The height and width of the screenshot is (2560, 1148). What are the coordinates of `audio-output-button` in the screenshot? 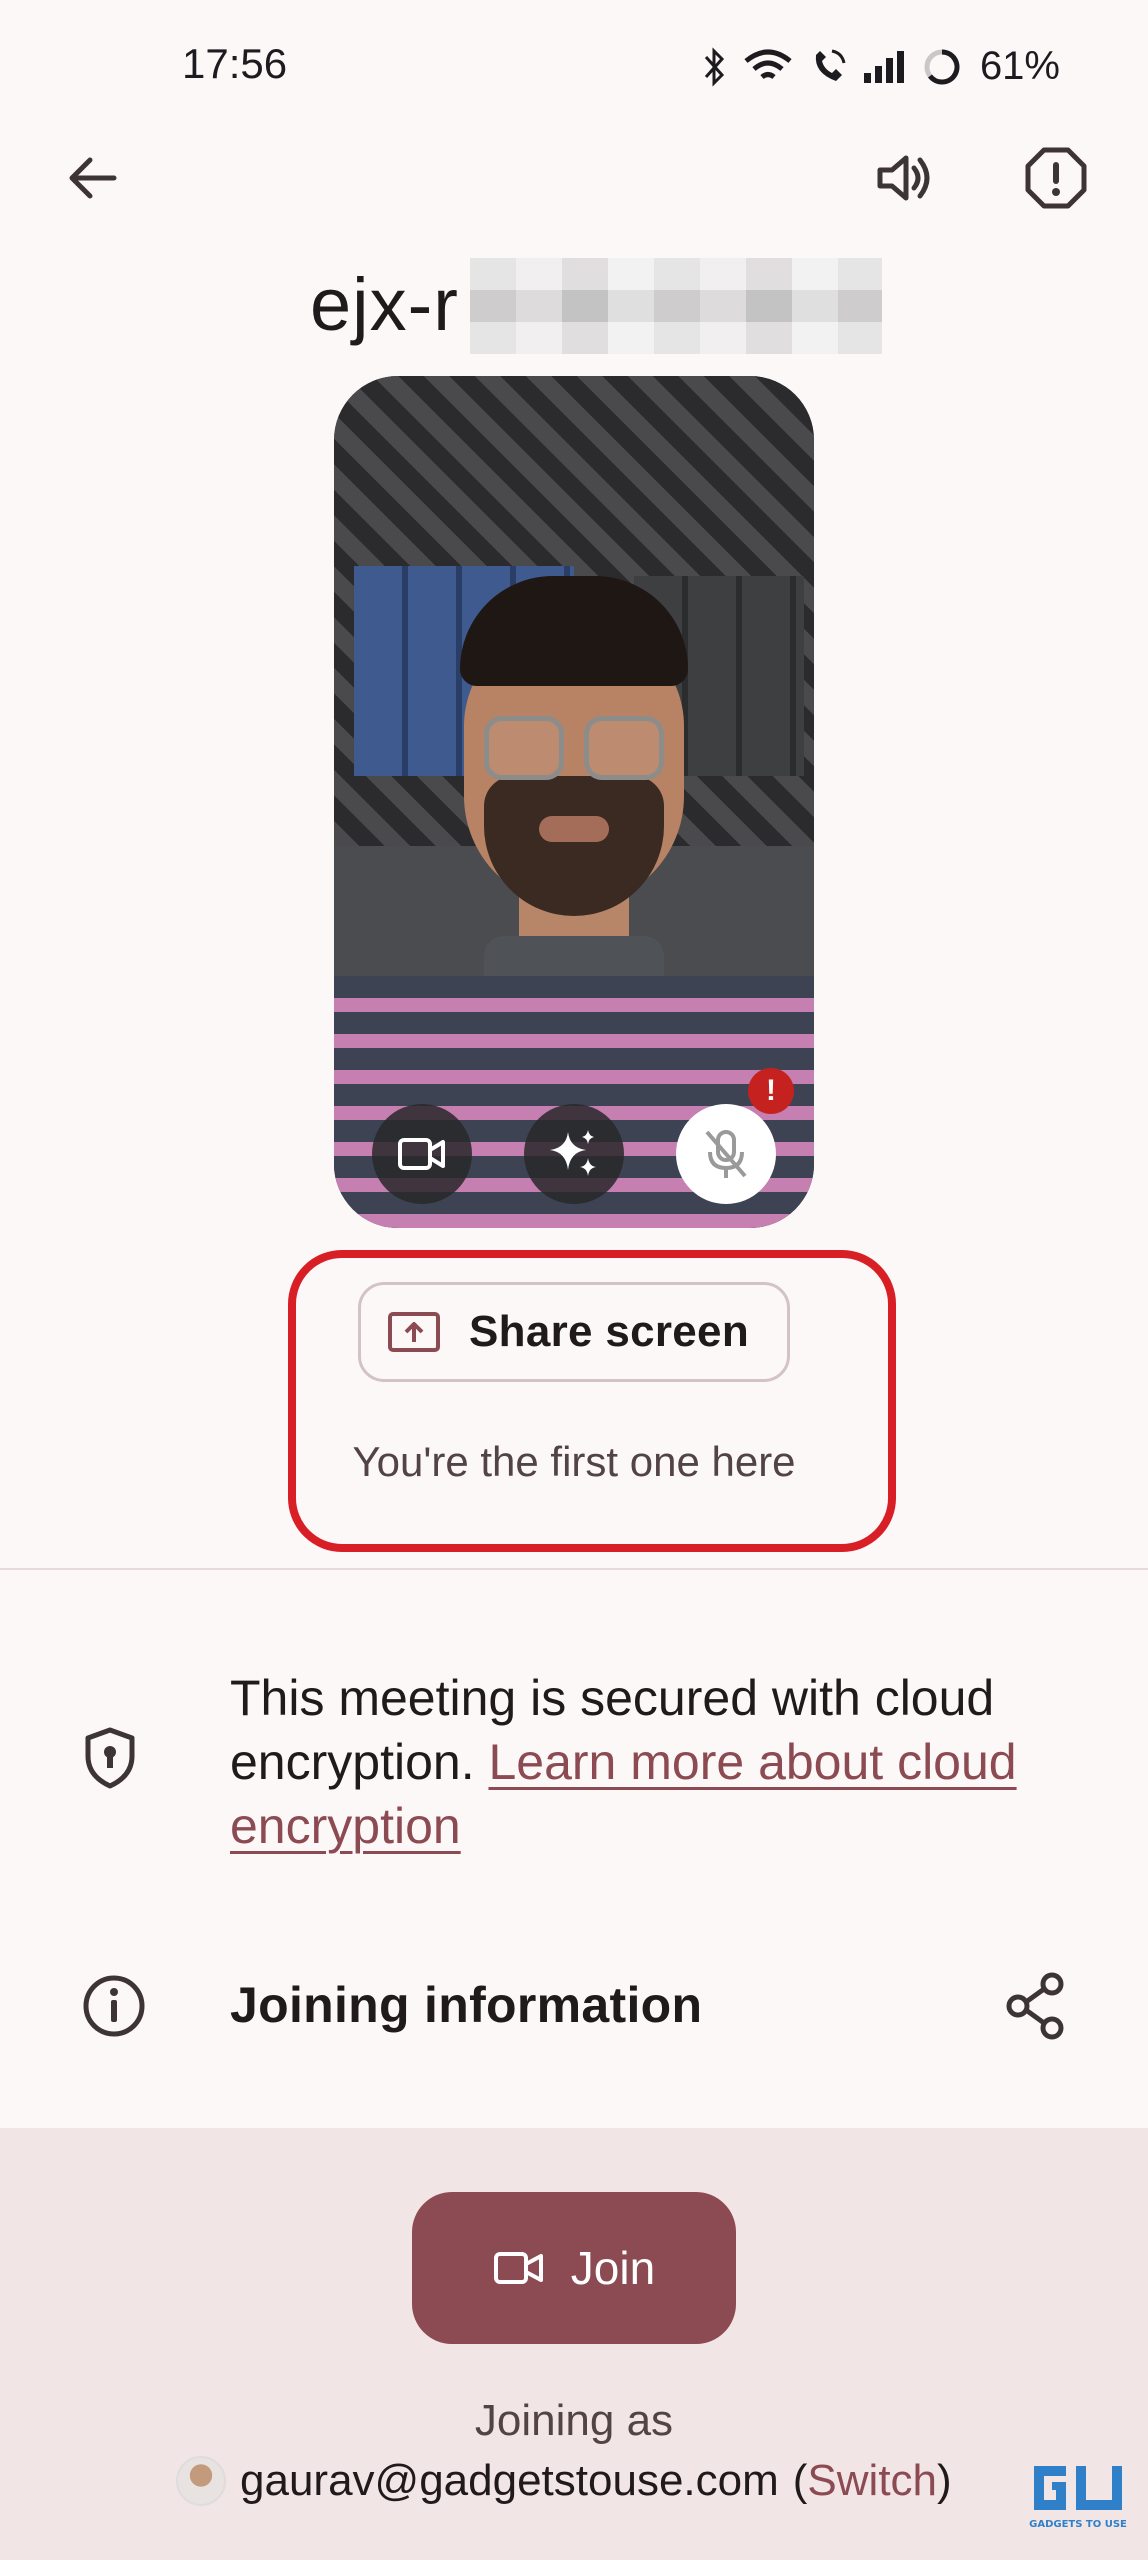 It's located at (904, 178).